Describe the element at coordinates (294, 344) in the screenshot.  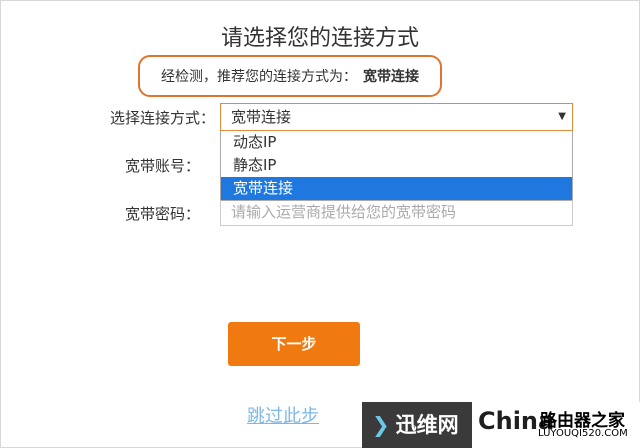
I see `next-button: 下一步` at that location.